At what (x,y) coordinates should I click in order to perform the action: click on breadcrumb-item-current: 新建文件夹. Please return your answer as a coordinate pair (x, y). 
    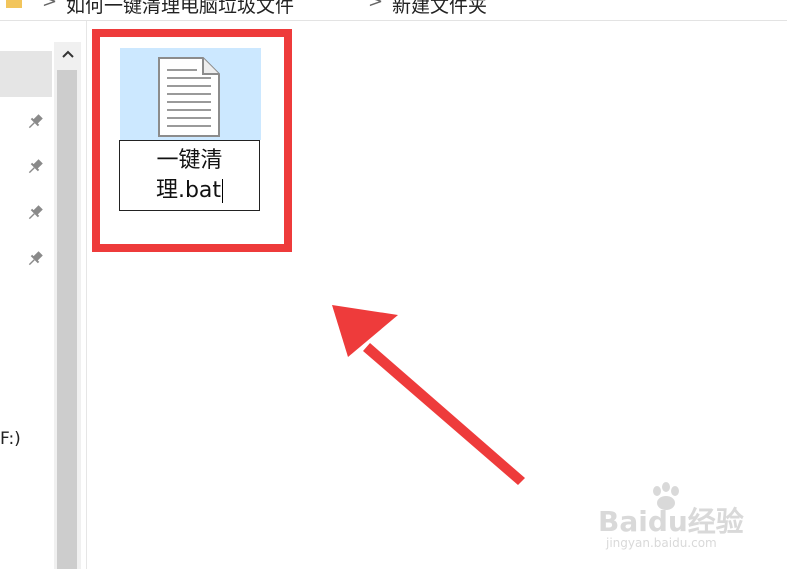
    Looking at the image, I should click on (439, 9).